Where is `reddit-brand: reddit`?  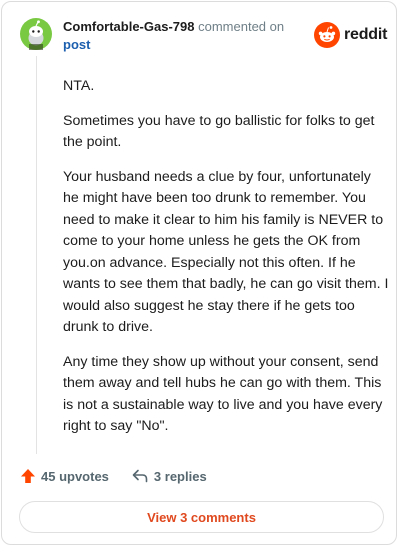
reddit-brand: reddit is located at coordinates (350, 35).